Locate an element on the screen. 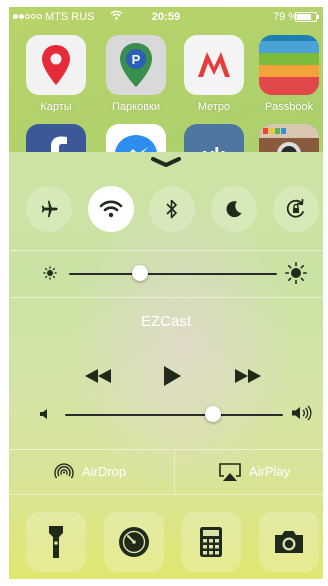 Image resolution: width=328 pixels, height=586 pixels. fast-forward-button is located at coordinates (248, 376).